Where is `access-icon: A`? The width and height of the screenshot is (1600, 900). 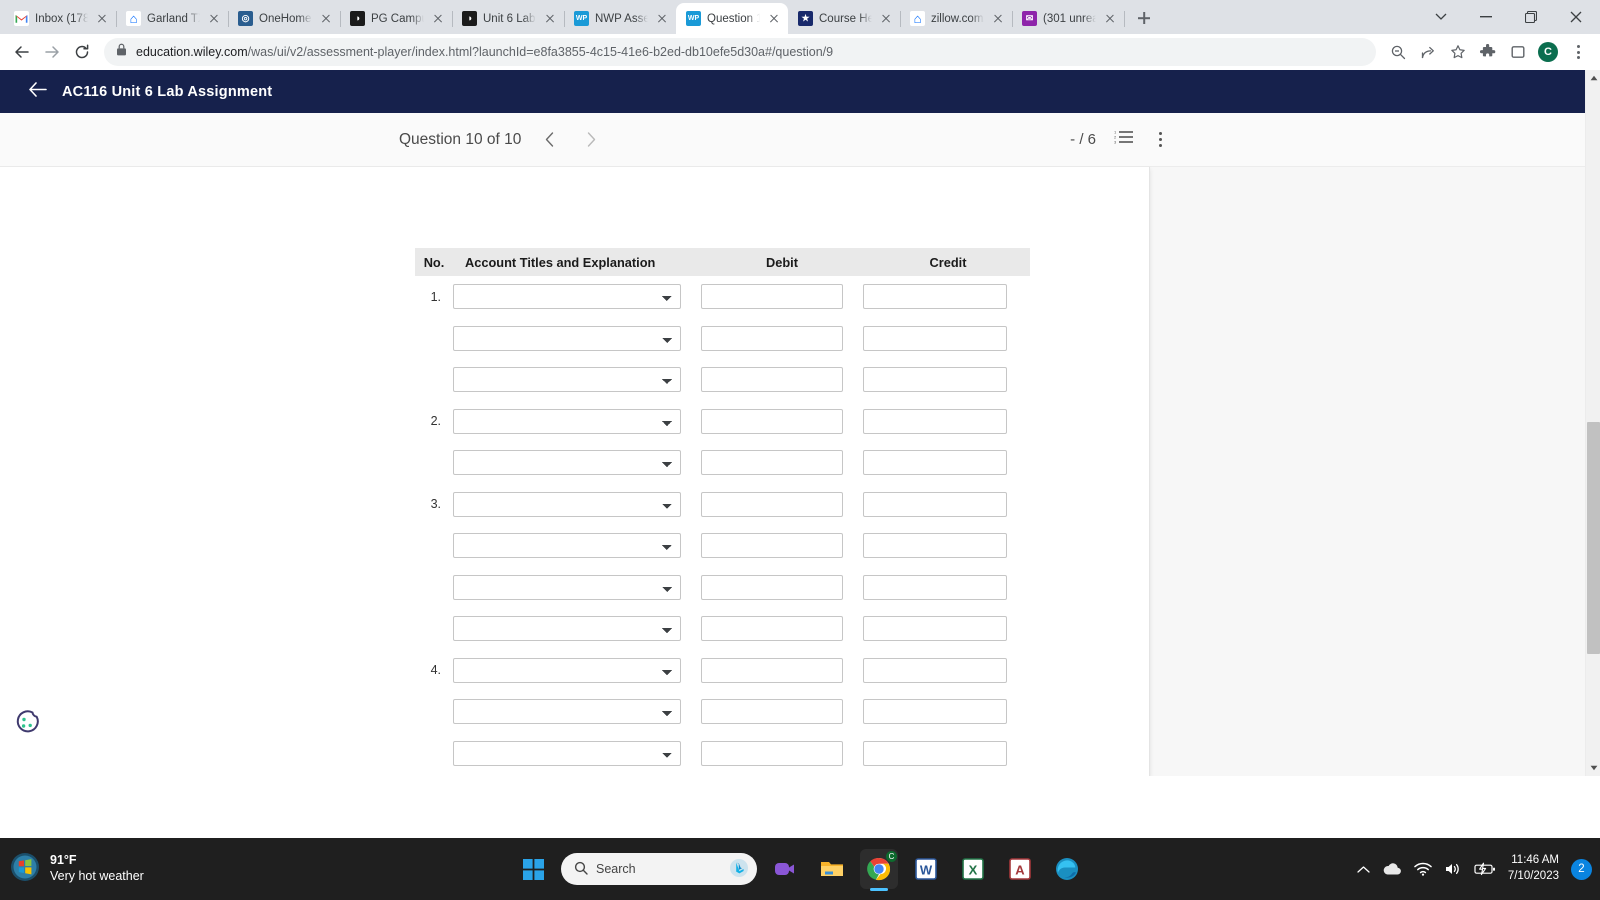
access-icon: A is located at coordinates (1020, 869).